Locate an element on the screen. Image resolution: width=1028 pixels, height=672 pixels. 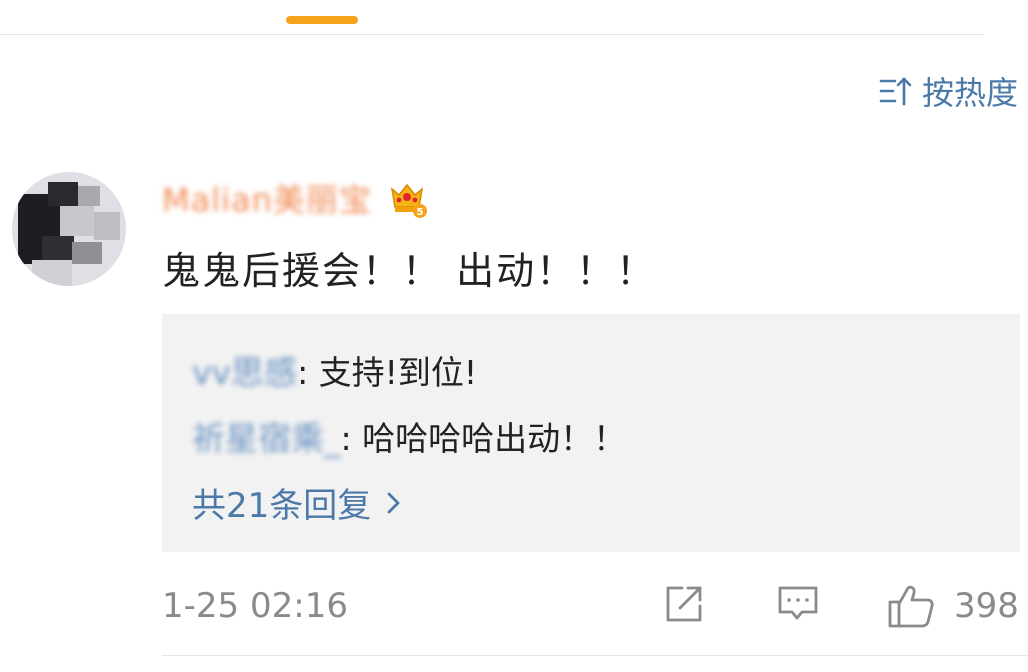
comment-username-row: Malian美丽宝 5 is located at coordinates (295, 198).